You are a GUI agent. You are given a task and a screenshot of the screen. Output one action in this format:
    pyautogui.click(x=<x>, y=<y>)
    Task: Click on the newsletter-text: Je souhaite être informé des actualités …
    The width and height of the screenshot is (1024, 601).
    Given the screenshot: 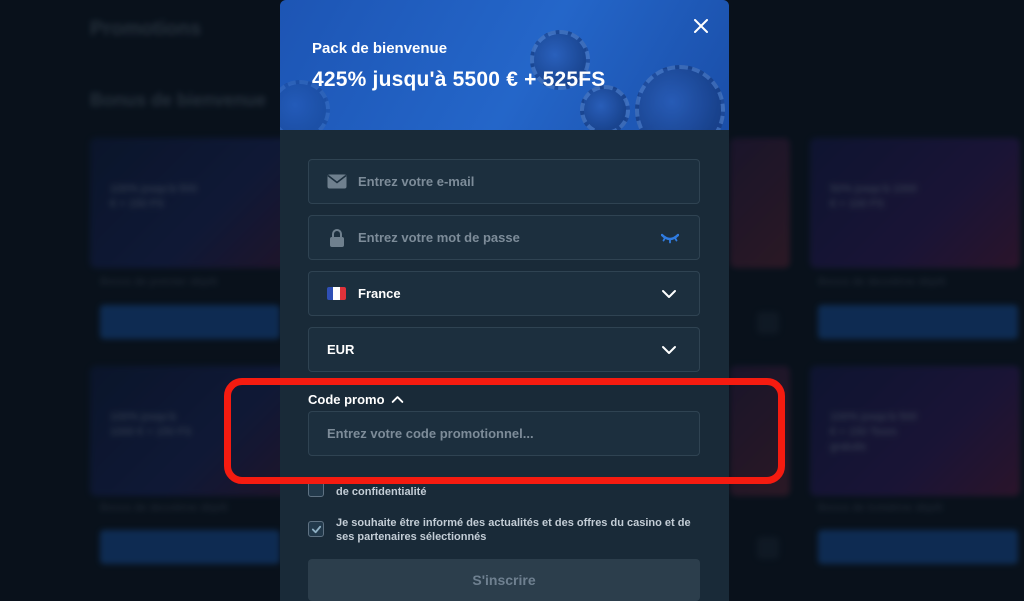 What is the action you would take?
    pyautogui.click(x=513, y=530)
    